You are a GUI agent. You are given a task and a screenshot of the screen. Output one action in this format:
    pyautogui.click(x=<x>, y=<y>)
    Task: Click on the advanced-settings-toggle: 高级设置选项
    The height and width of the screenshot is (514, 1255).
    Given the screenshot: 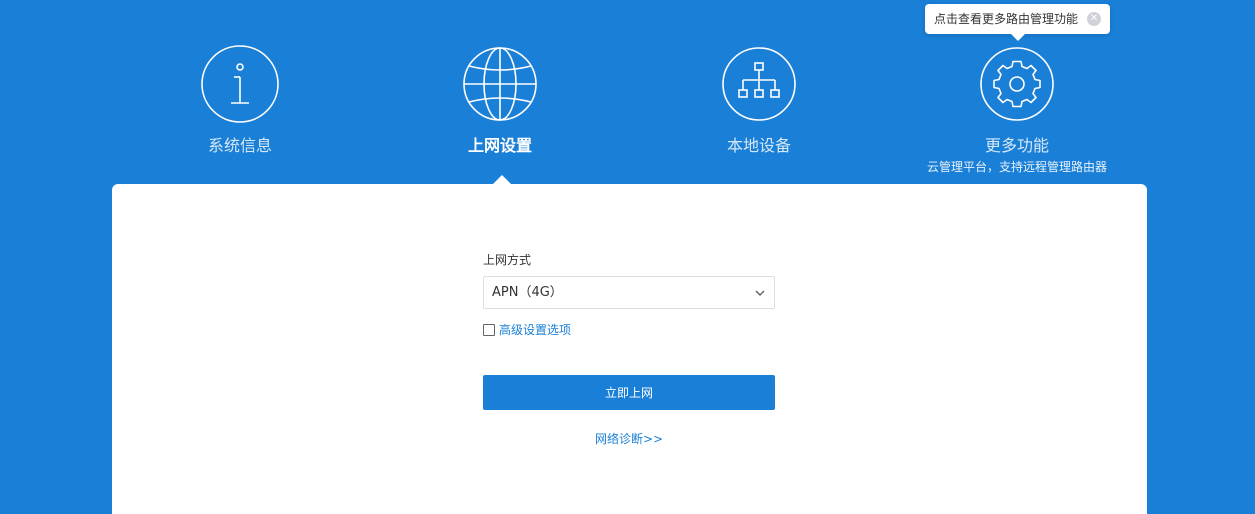 What is the action you would take?
    pyautogui.click(x=629, y=330)
    